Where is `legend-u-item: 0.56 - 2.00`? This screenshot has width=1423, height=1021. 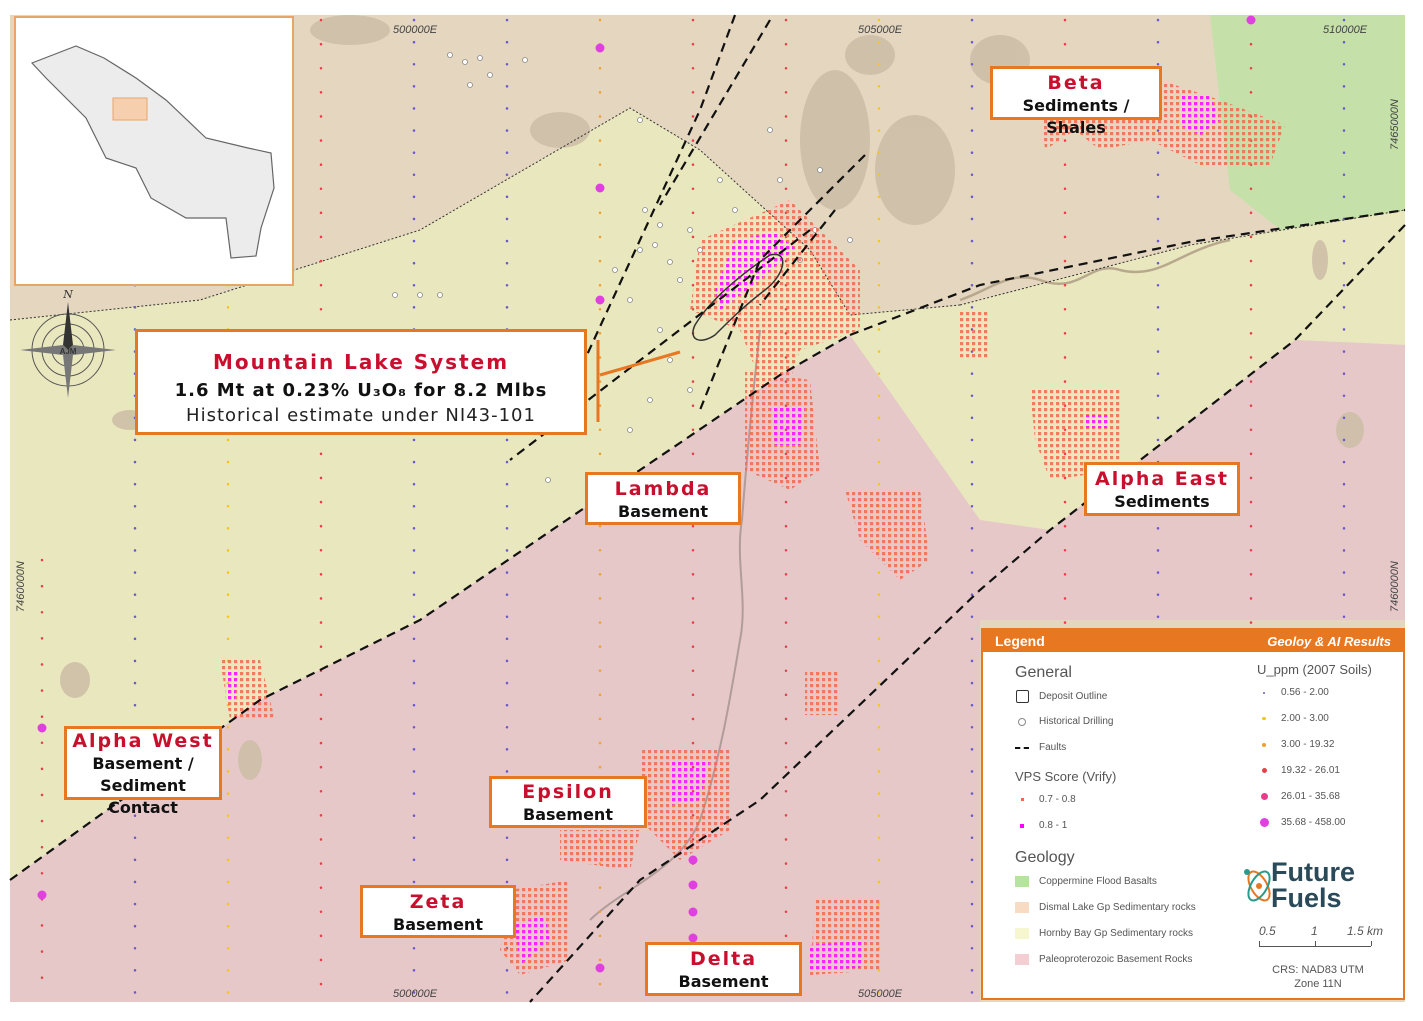 legend-u-item: 0.56 - 2.00 is located at coordinates (1293, 692).